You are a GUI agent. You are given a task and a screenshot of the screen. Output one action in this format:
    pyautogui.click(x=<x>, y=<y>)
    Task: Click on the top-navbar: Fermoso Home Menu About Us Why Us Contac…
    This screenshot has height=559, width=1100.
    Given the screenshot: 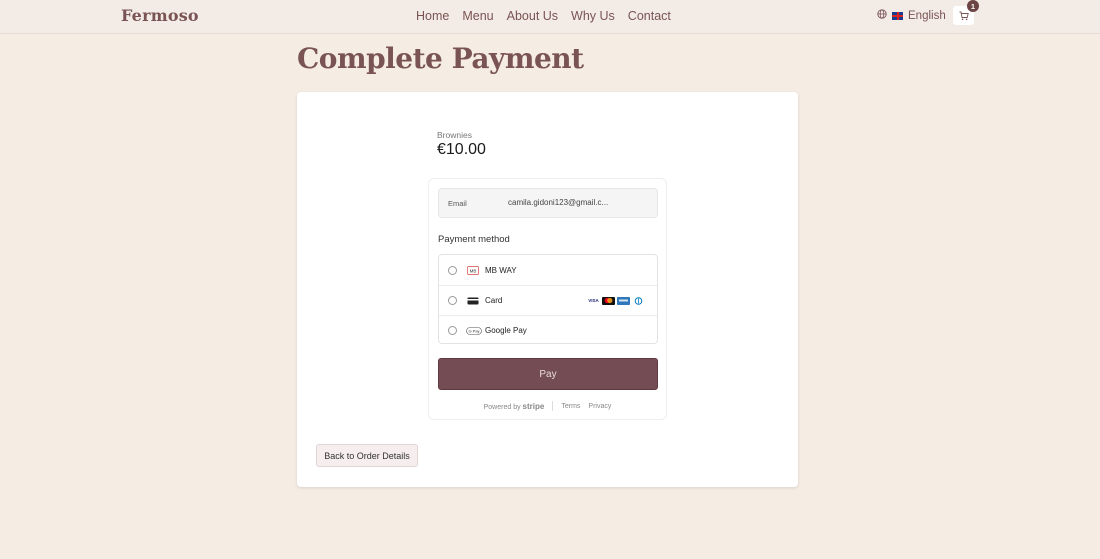 What is the action you would take?
    pyautogui.click(x=550, y=17)
    